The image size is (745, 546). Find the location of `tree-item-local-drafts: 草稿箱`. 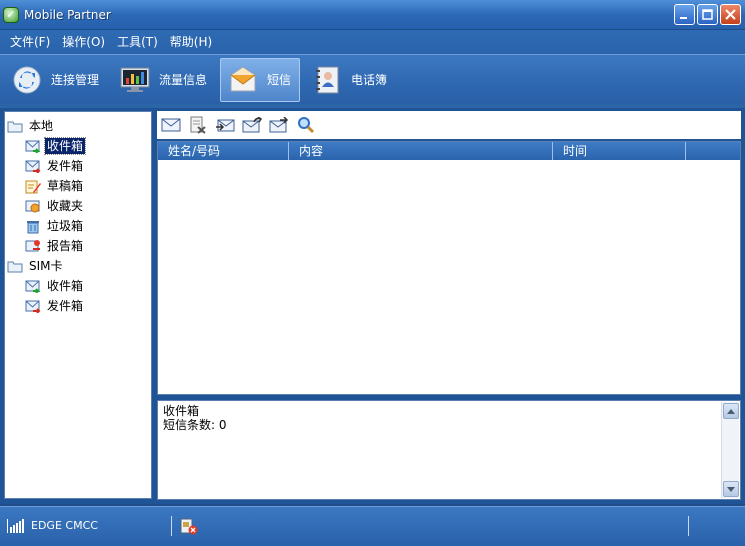

tree-item-local-drafts: 草稿箱 is located at coordinates (78, 186).